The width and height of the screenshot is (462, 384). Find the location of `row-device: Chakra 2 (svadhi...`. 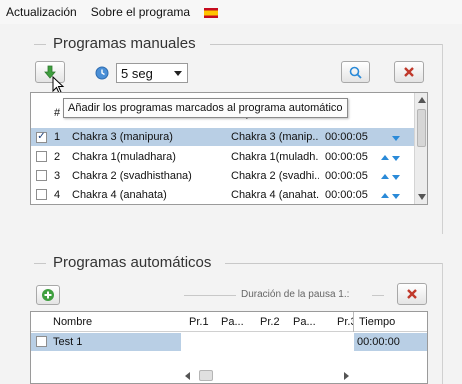

row-device: Chakra 2 (svadhi... is located at coordinates (275, 176).